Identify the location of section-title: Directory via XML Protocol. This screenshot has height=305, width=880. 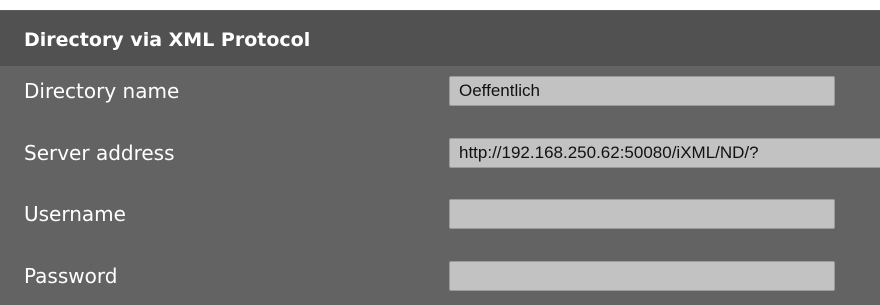
(167, 40).